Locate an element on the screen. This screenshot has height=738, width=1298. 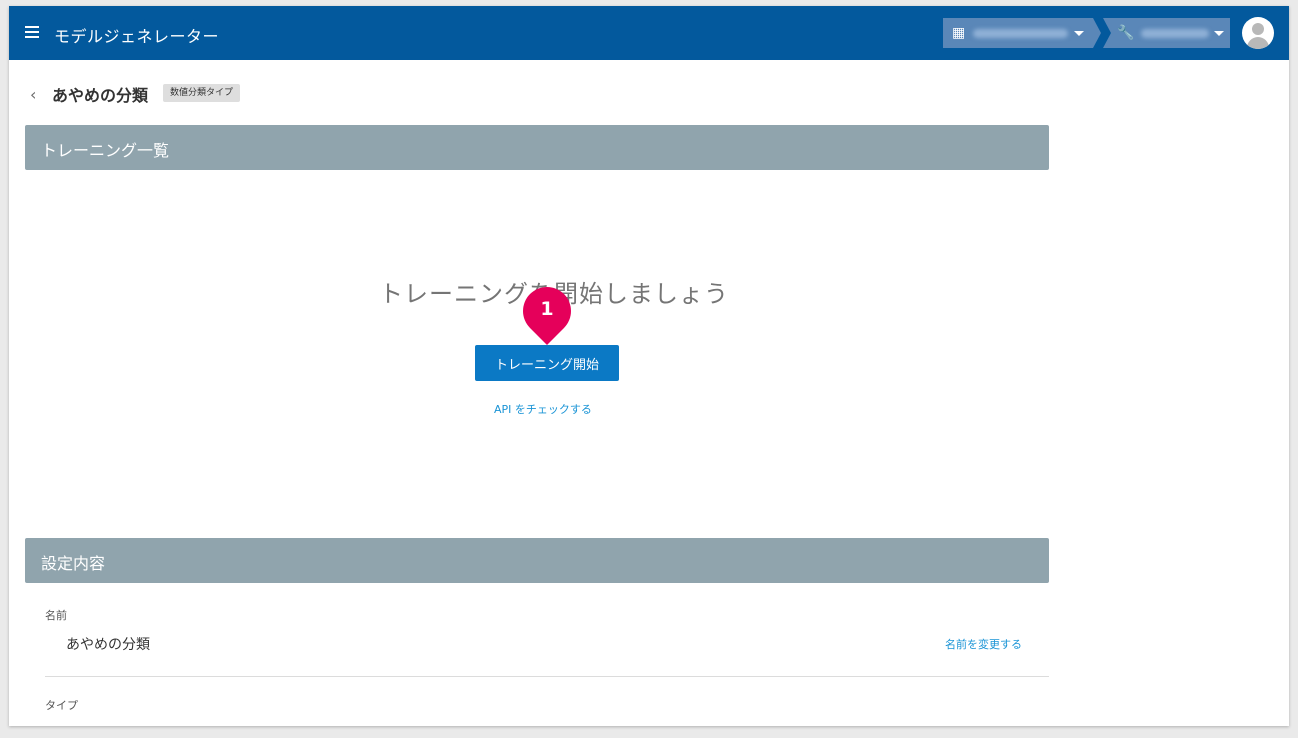
building-icon: ▦ is located at coordinates (959, 33).